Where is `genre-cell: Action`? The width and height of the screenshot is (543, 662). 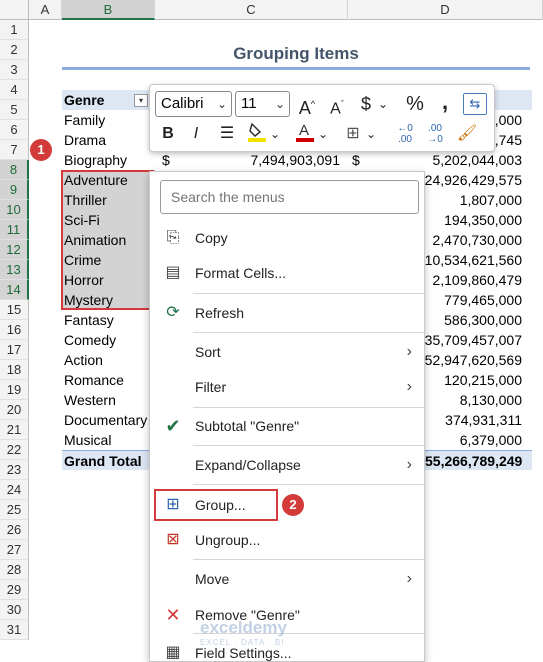
genre-cell: Action is located at coordinates (108, 360).